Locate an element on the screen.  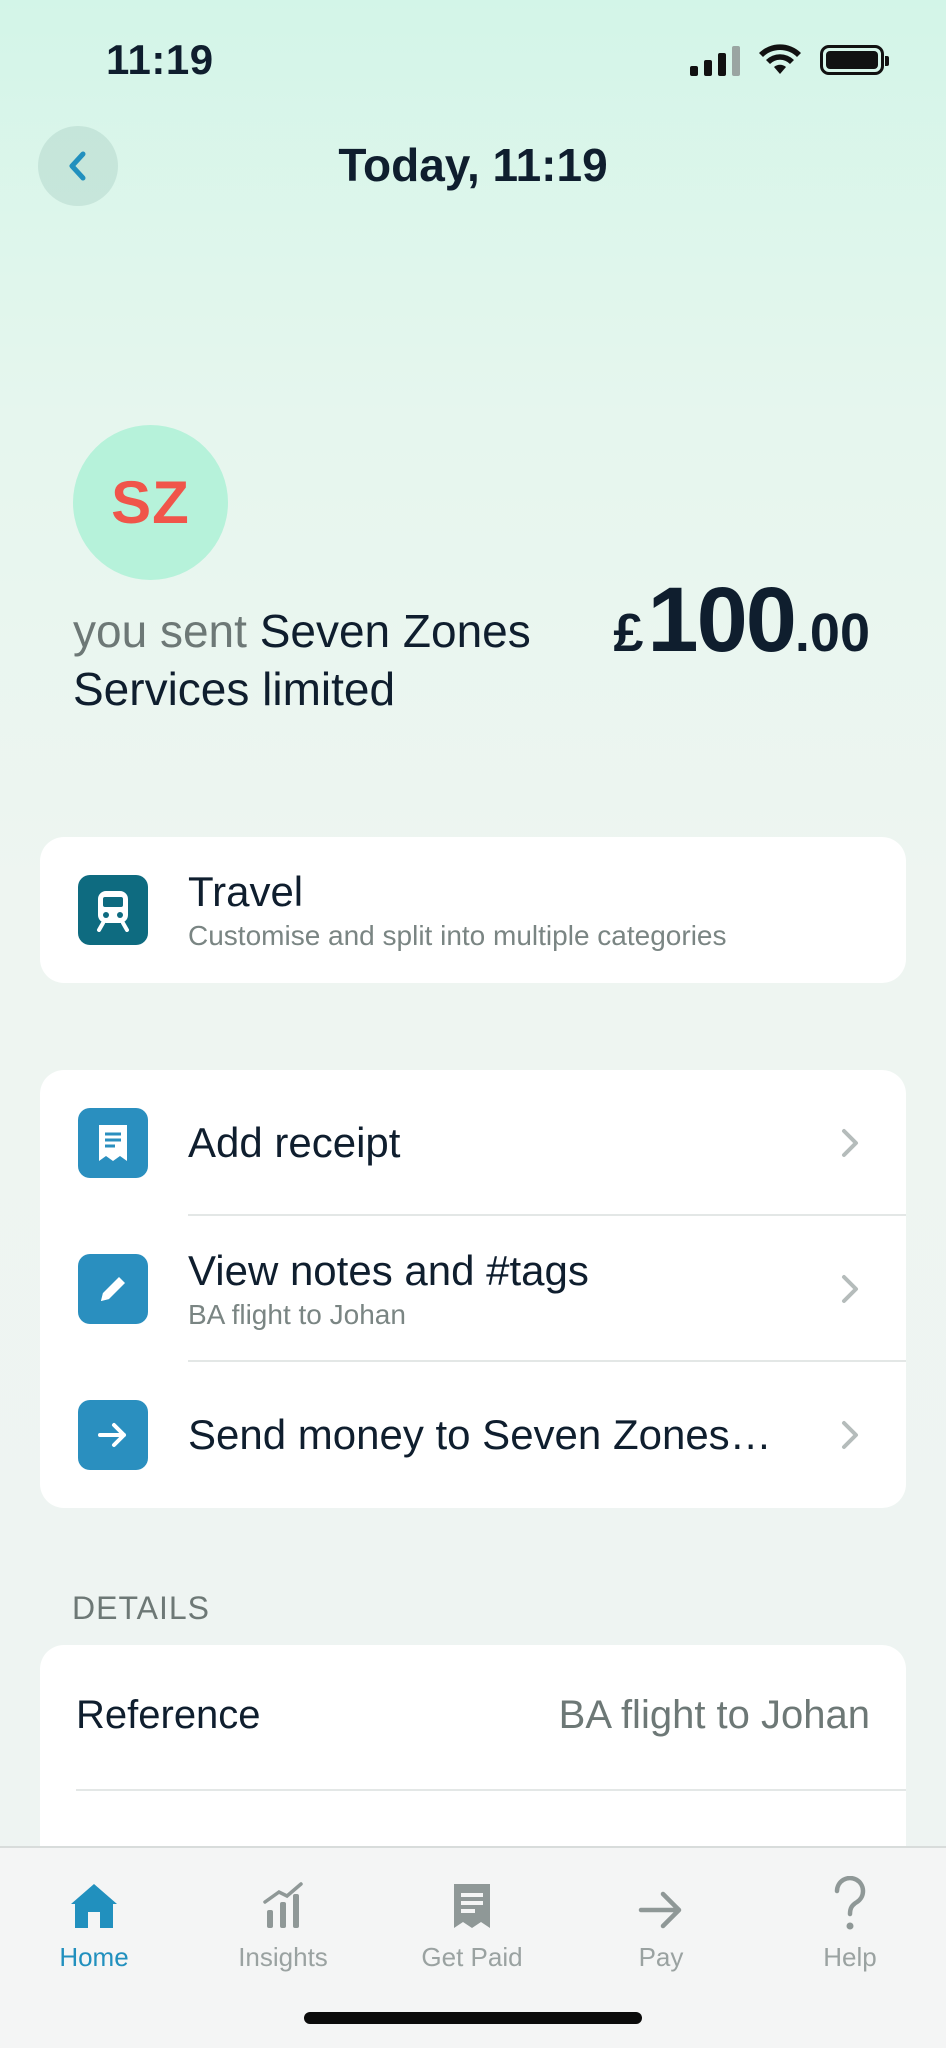
detail-value: BA flight to Johan is located at coordinates (714, 1715).